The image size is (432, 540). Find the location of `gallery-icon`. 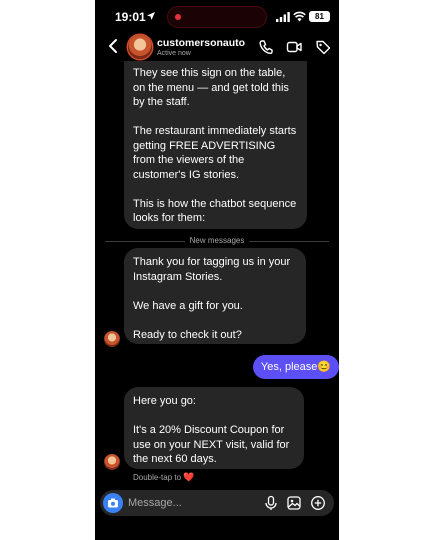

gallery-icon is located at coordinates (294, 503).